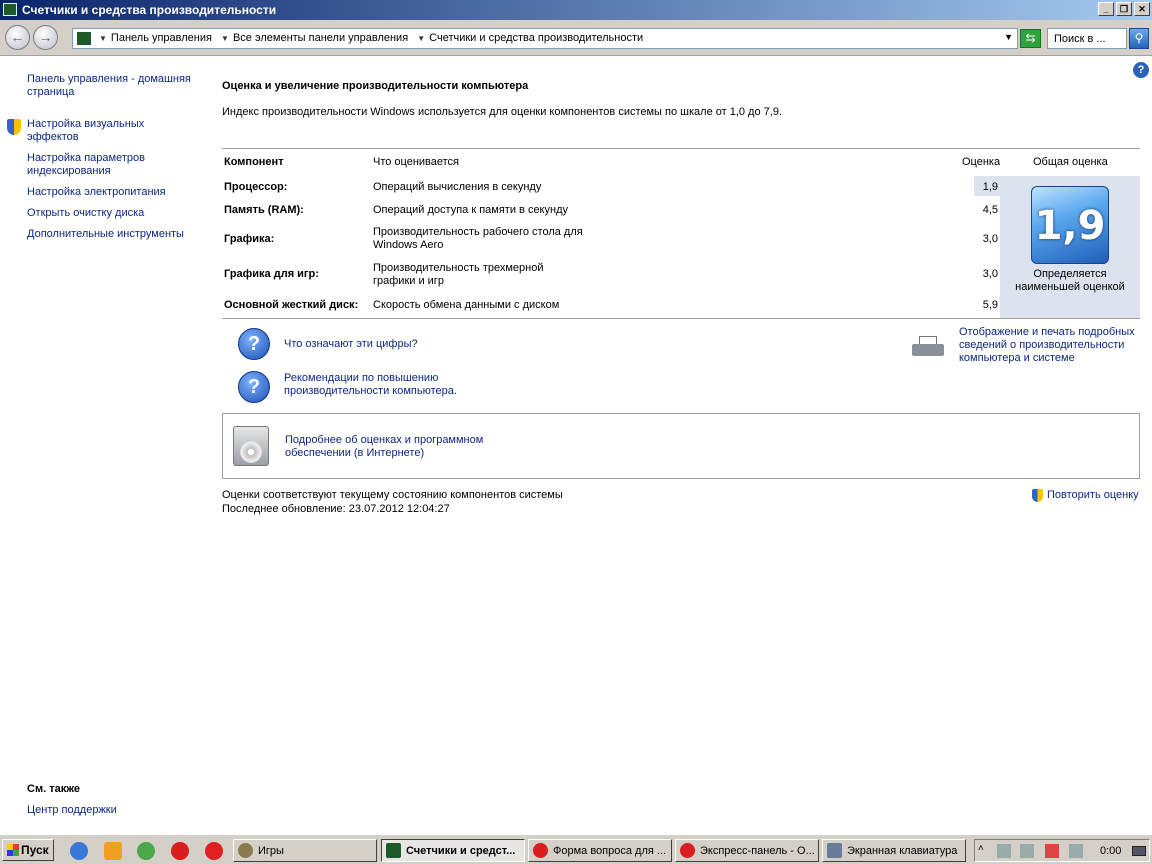  I want to click on header-rated: Что оценивается, so click(416, 162).